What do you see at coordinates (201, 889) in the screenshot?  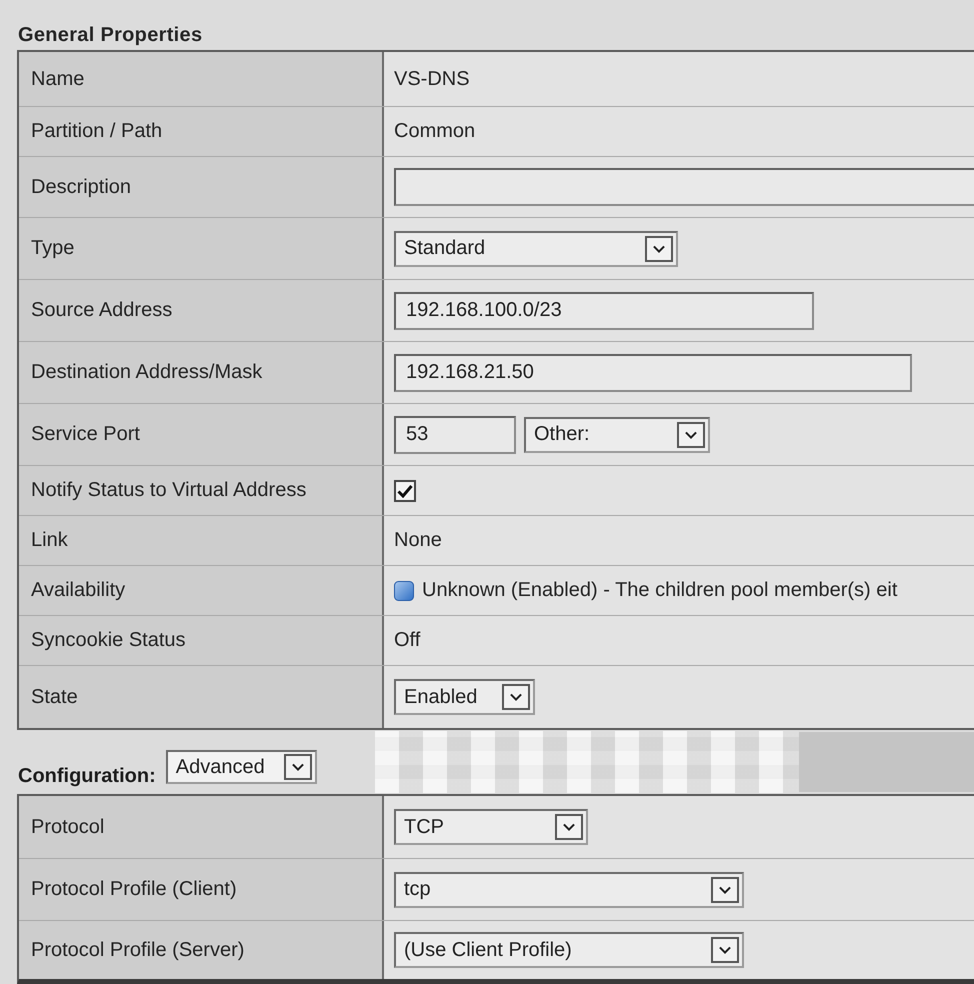 I see `field-label: Protocol Profile (Client)` at bounding box center [201, 889].